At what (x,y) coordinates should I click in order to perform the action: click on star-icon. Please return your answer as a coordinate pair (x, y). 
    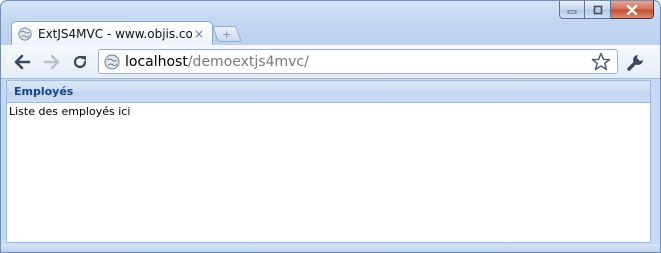
    Looking at the image, I should click on (601, 62).